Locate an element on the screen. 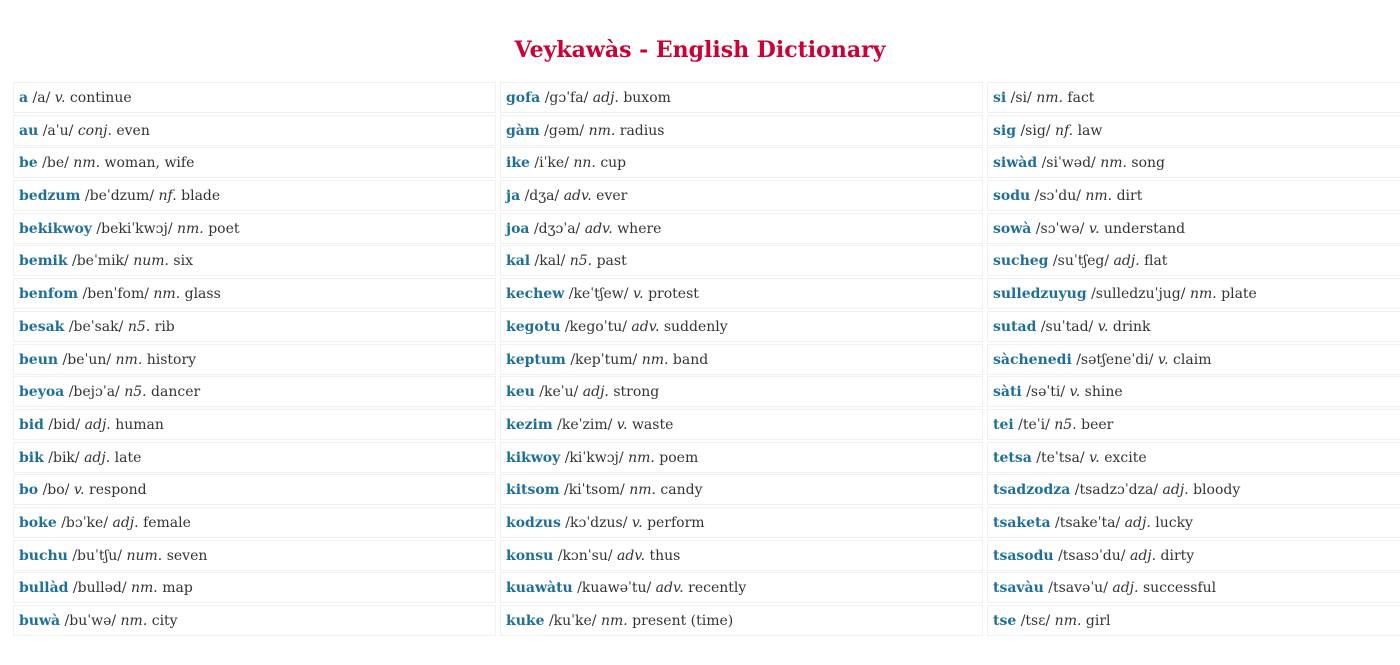  dictionary-entry: joa /dʒɔˈa/ adv. where is located at coordinates (741, 228).